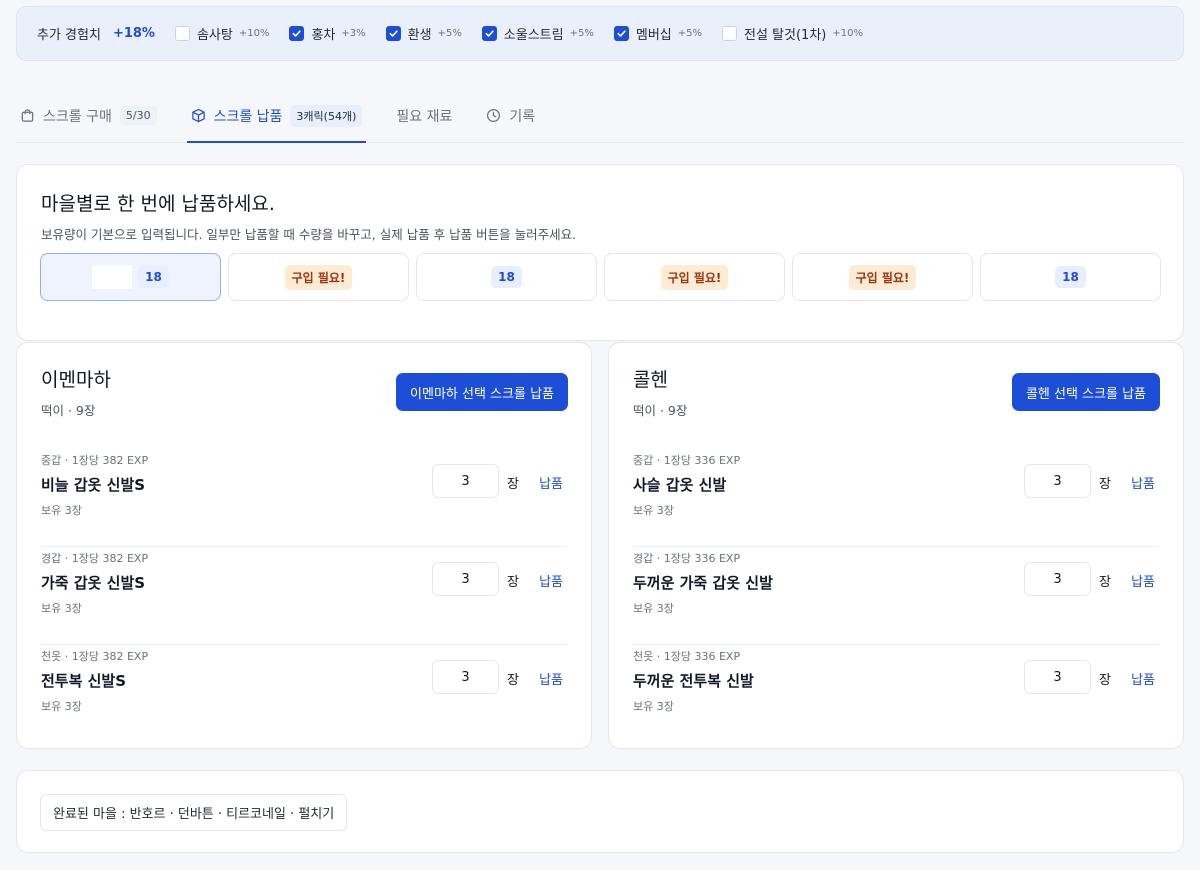  Describe the element at coordinates (304, 498) in the screenshot. I see `scroll-item-row: 중갑 · 1장당 382 EXP비늘 갑옷 신발S보유 3장장납품` at that location.